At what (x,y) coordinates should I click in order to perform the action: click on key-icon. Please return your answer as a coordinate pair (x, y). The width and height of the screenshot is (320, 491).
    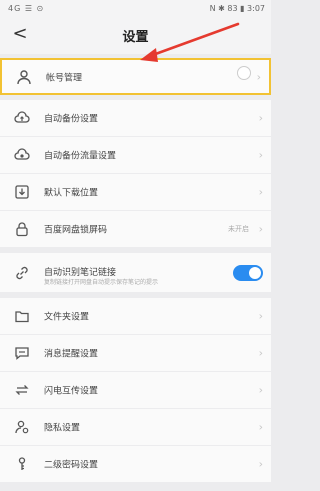
    Looking at the image, I should click on (22, 464).